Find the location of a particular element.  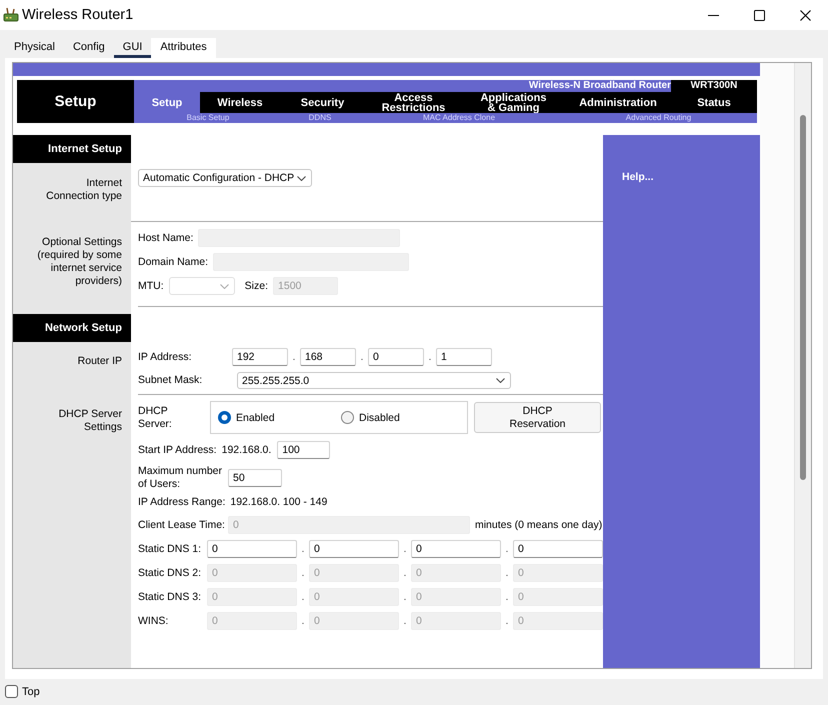

model-name: WRT300N is located at coordinates (714, 86).